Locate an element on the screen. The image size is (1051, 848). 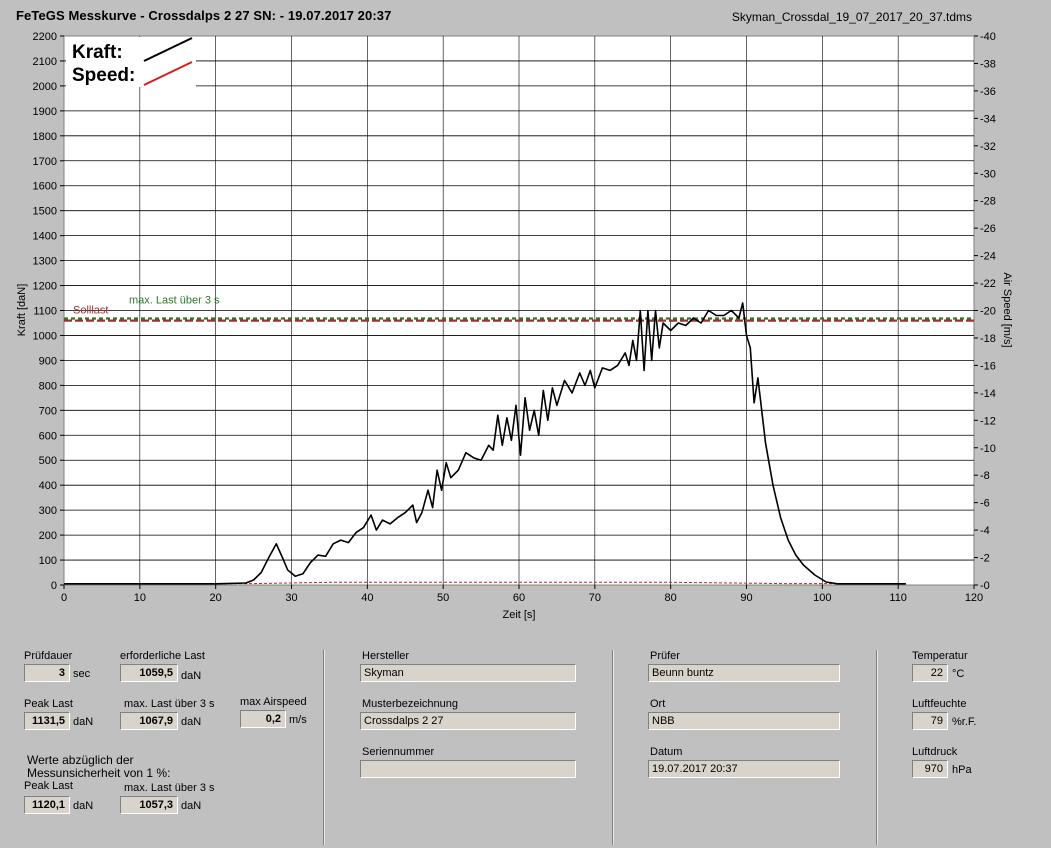
temperatur-unit: °C is located at coordinates (958, 674).